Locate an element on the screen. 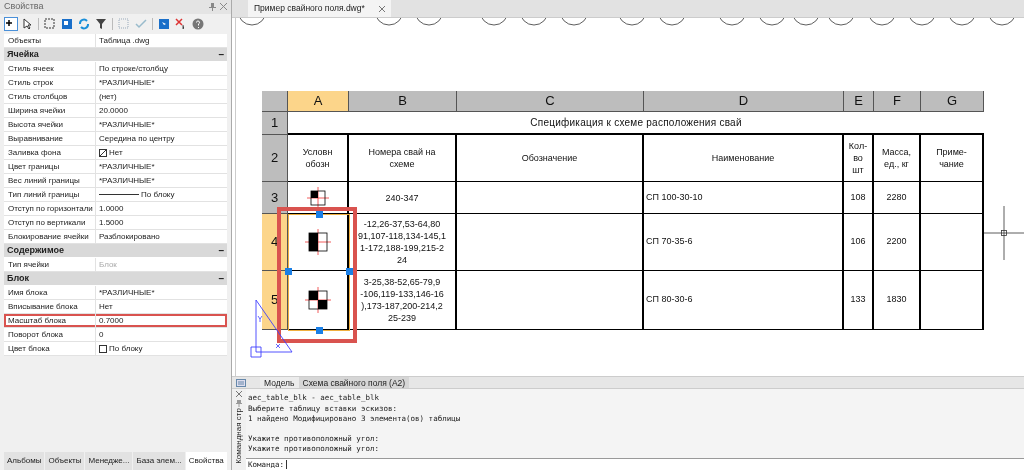 Image resolution: width=1024 pixels, height=470 pixels. property-label: Тип линий границы is located at coordinates (44, 194).